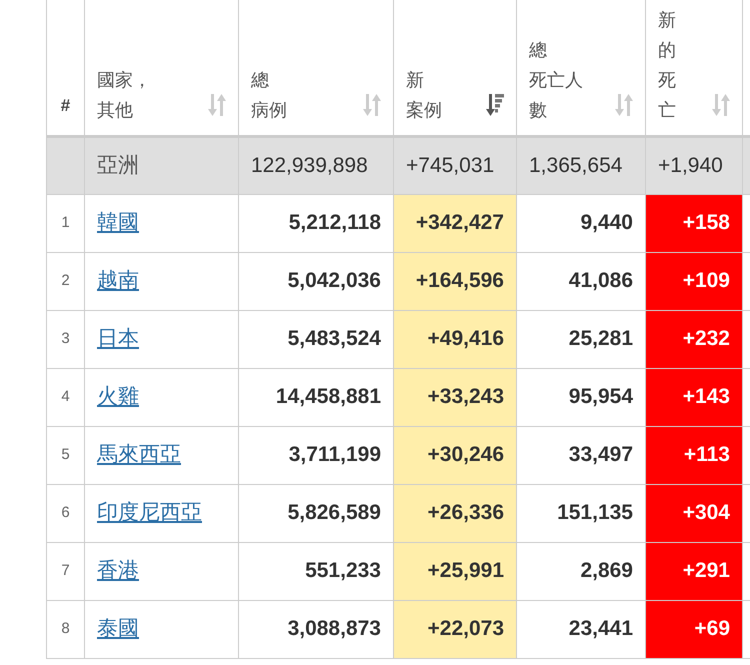 The image size is (750, 665). What do you see at coordinates (595, 512) in the screenshot?
I see `table-cell: 151,135` at bounding box center [595, 512].